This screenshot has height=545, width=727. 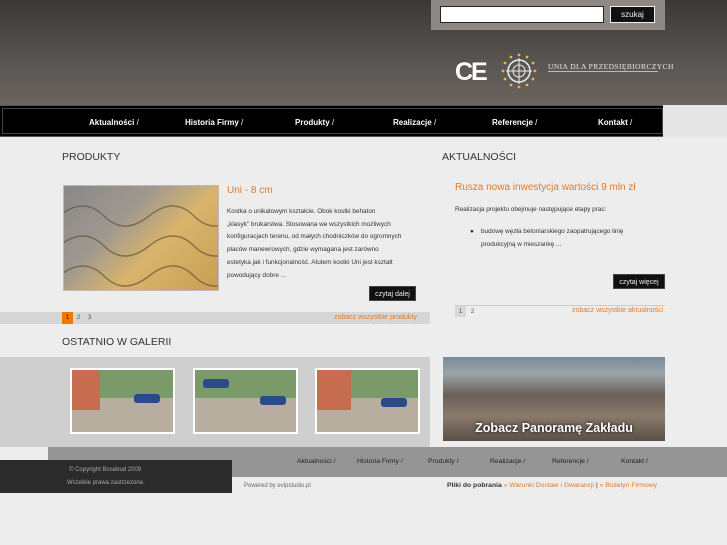 I want to click on nav-item-produkty: Produkty /, so click(x=314, y=122).